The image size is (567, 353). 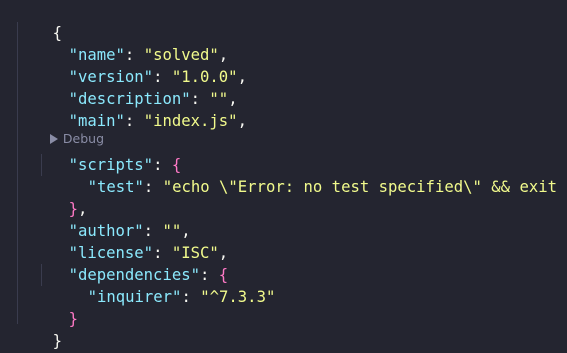 What do you see at coordinates (134, 297) in the screenshot?
I see `json-key: "inquirer"` at bounding box center [134, 297].